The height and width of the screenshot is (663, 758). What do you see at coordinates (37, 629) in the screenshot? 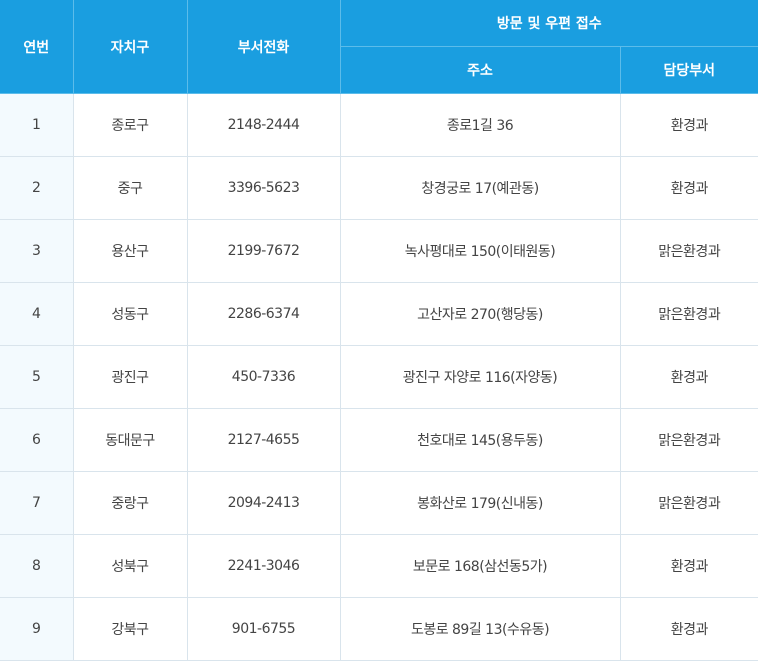
I see `cell-no: 9` at bounding box center [37, 629].